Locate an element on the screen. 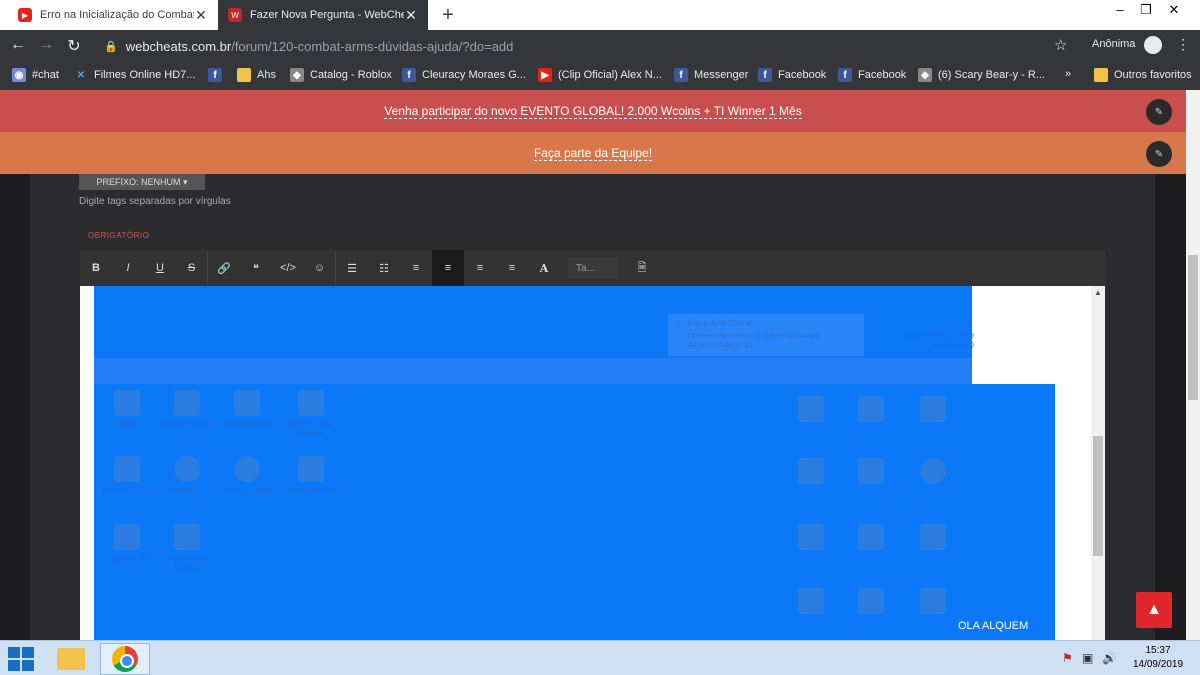 The image size is (1200, 675). editor-caption: OLA ALQUEM is located at coordinates (993, 626).